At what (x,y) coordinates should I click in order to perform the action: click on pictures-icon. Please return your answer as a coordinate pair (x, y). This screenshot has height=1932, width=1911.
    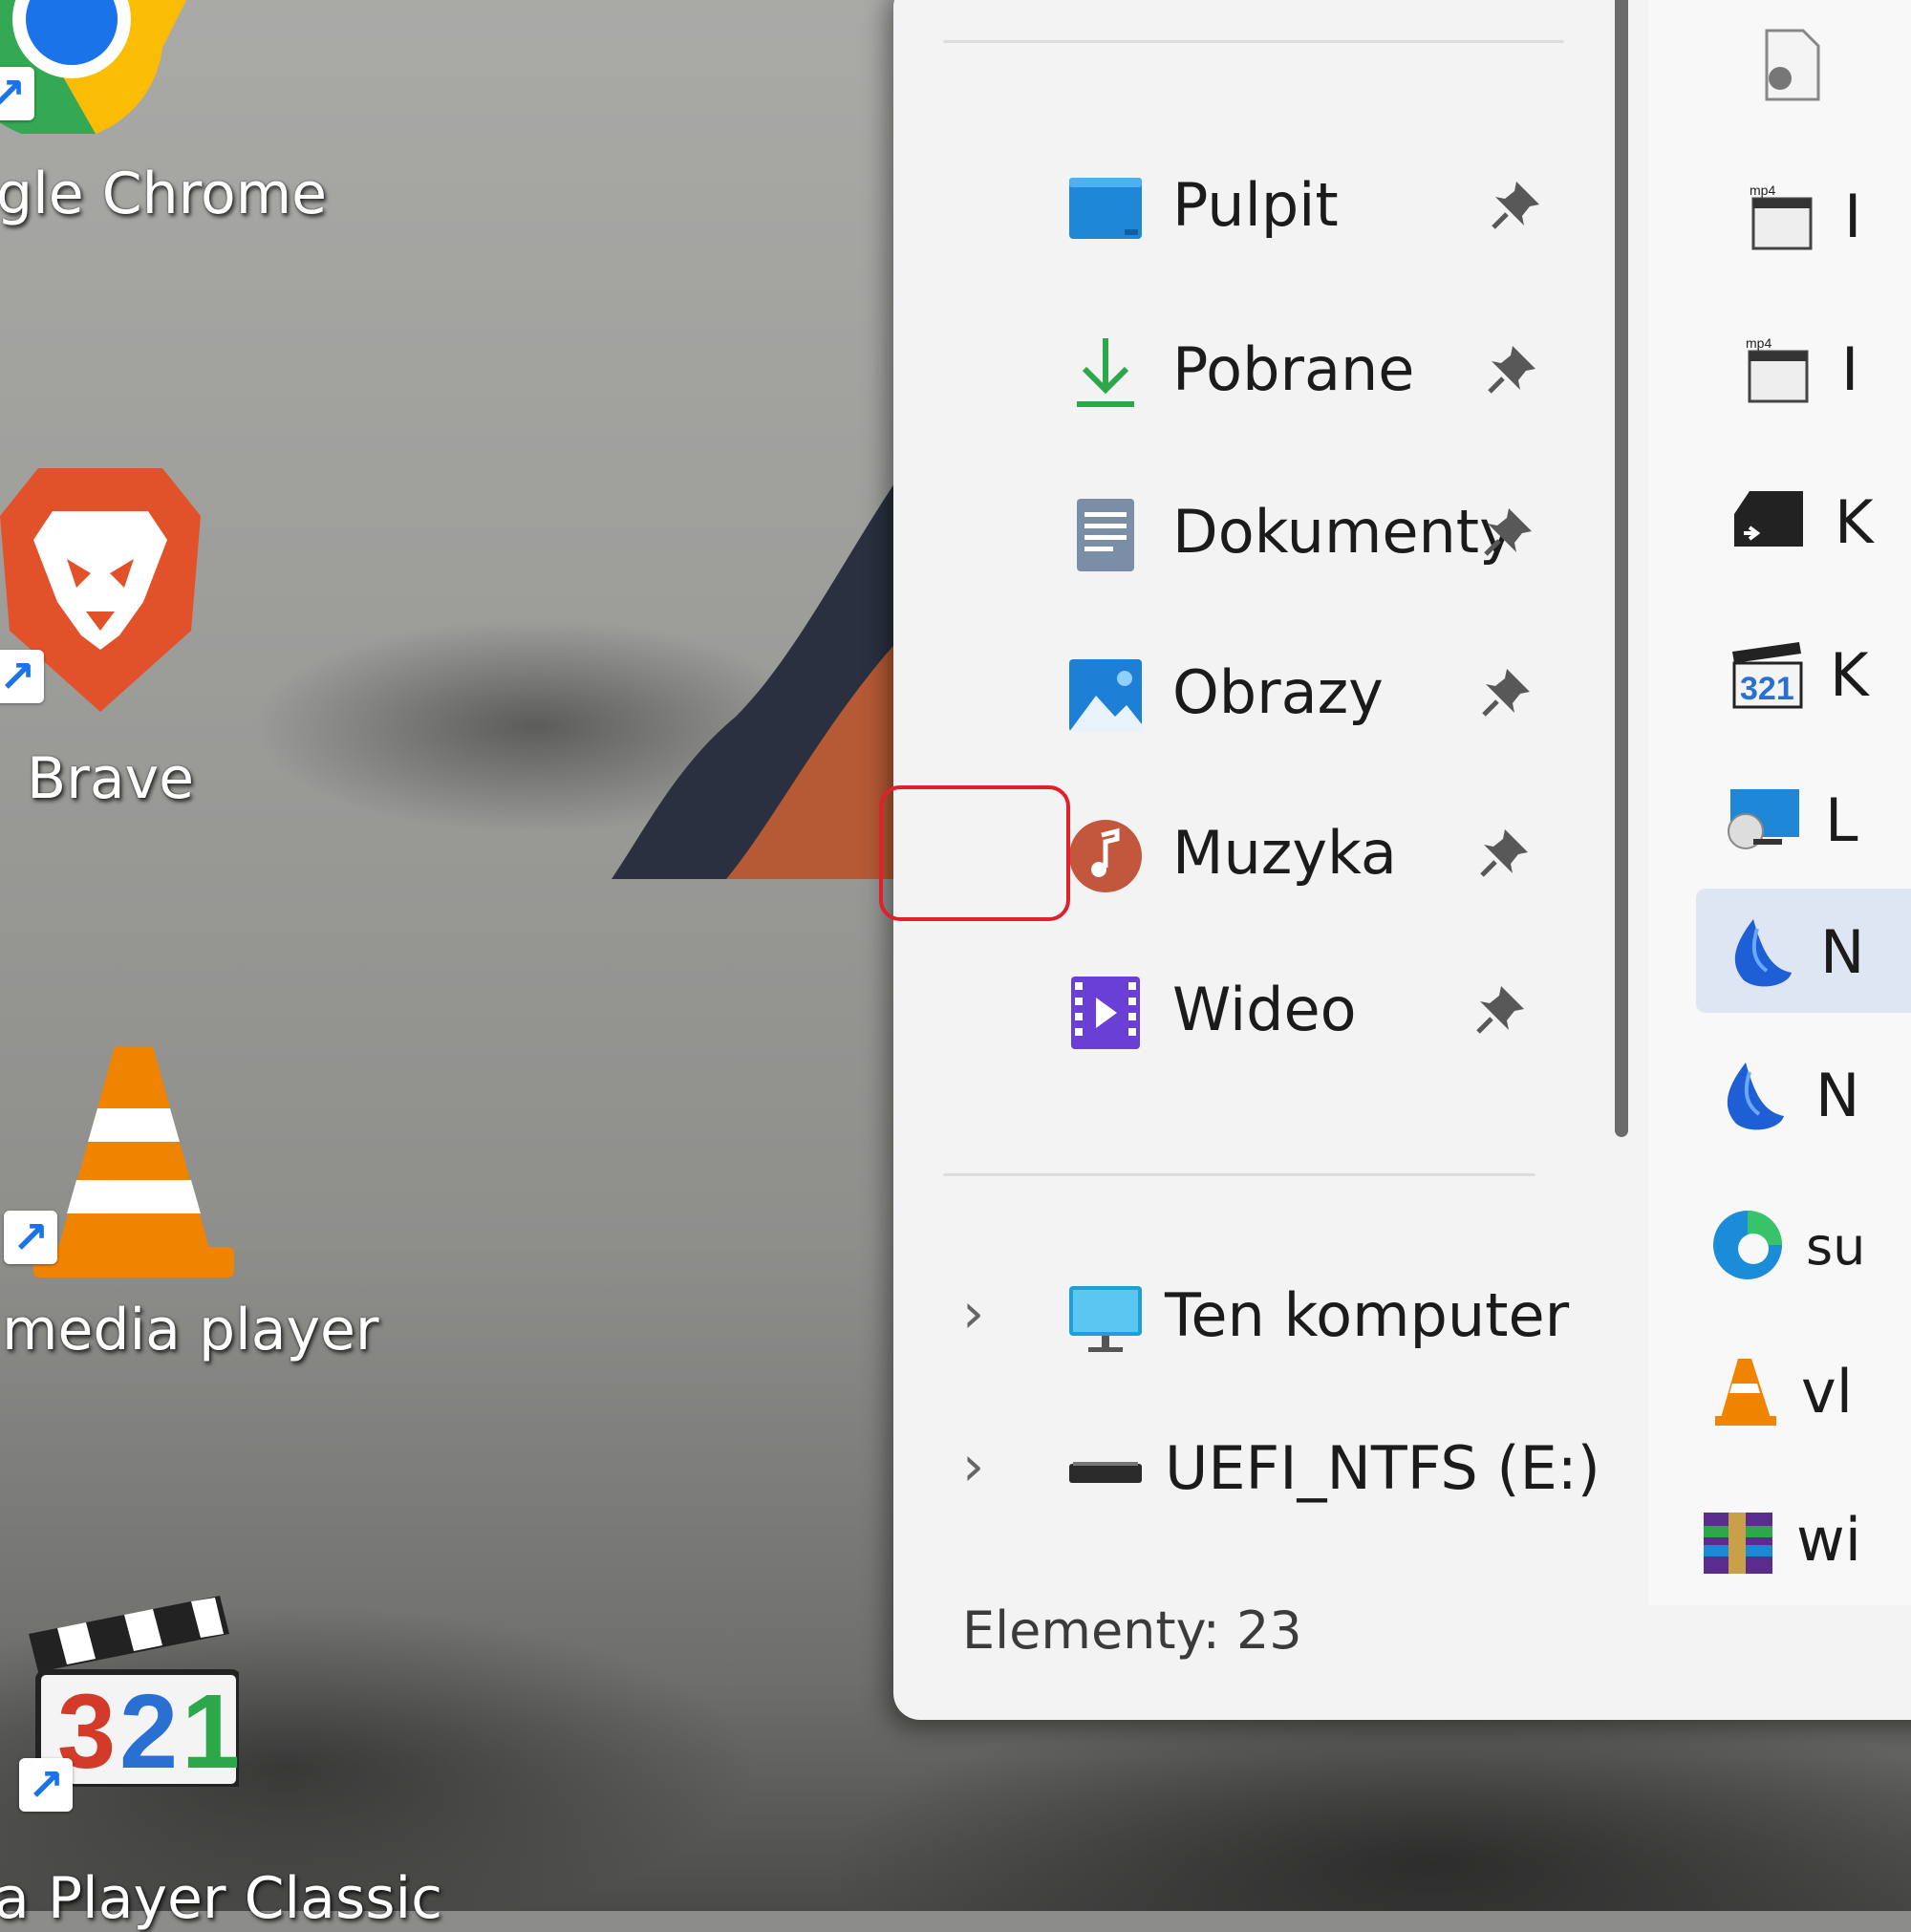
    Looking at the image, I should click on (1105, 695).